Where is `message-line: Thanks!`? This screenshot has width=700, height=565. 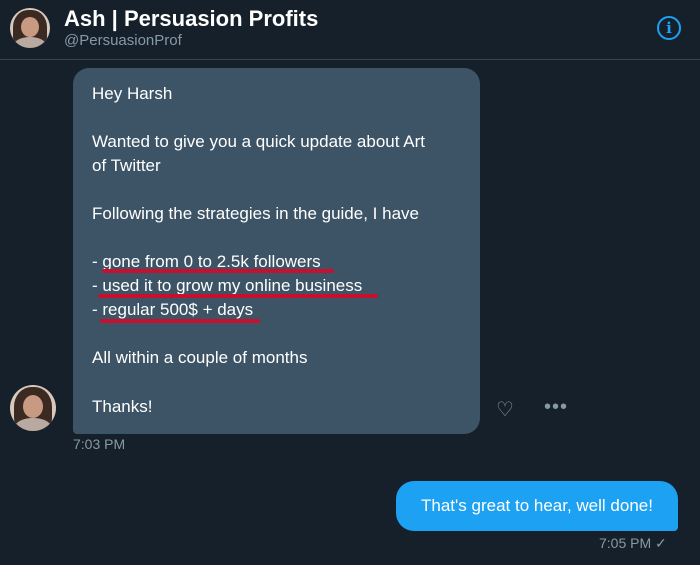 message-line: Thanks! is located at coordinates (122, 406).